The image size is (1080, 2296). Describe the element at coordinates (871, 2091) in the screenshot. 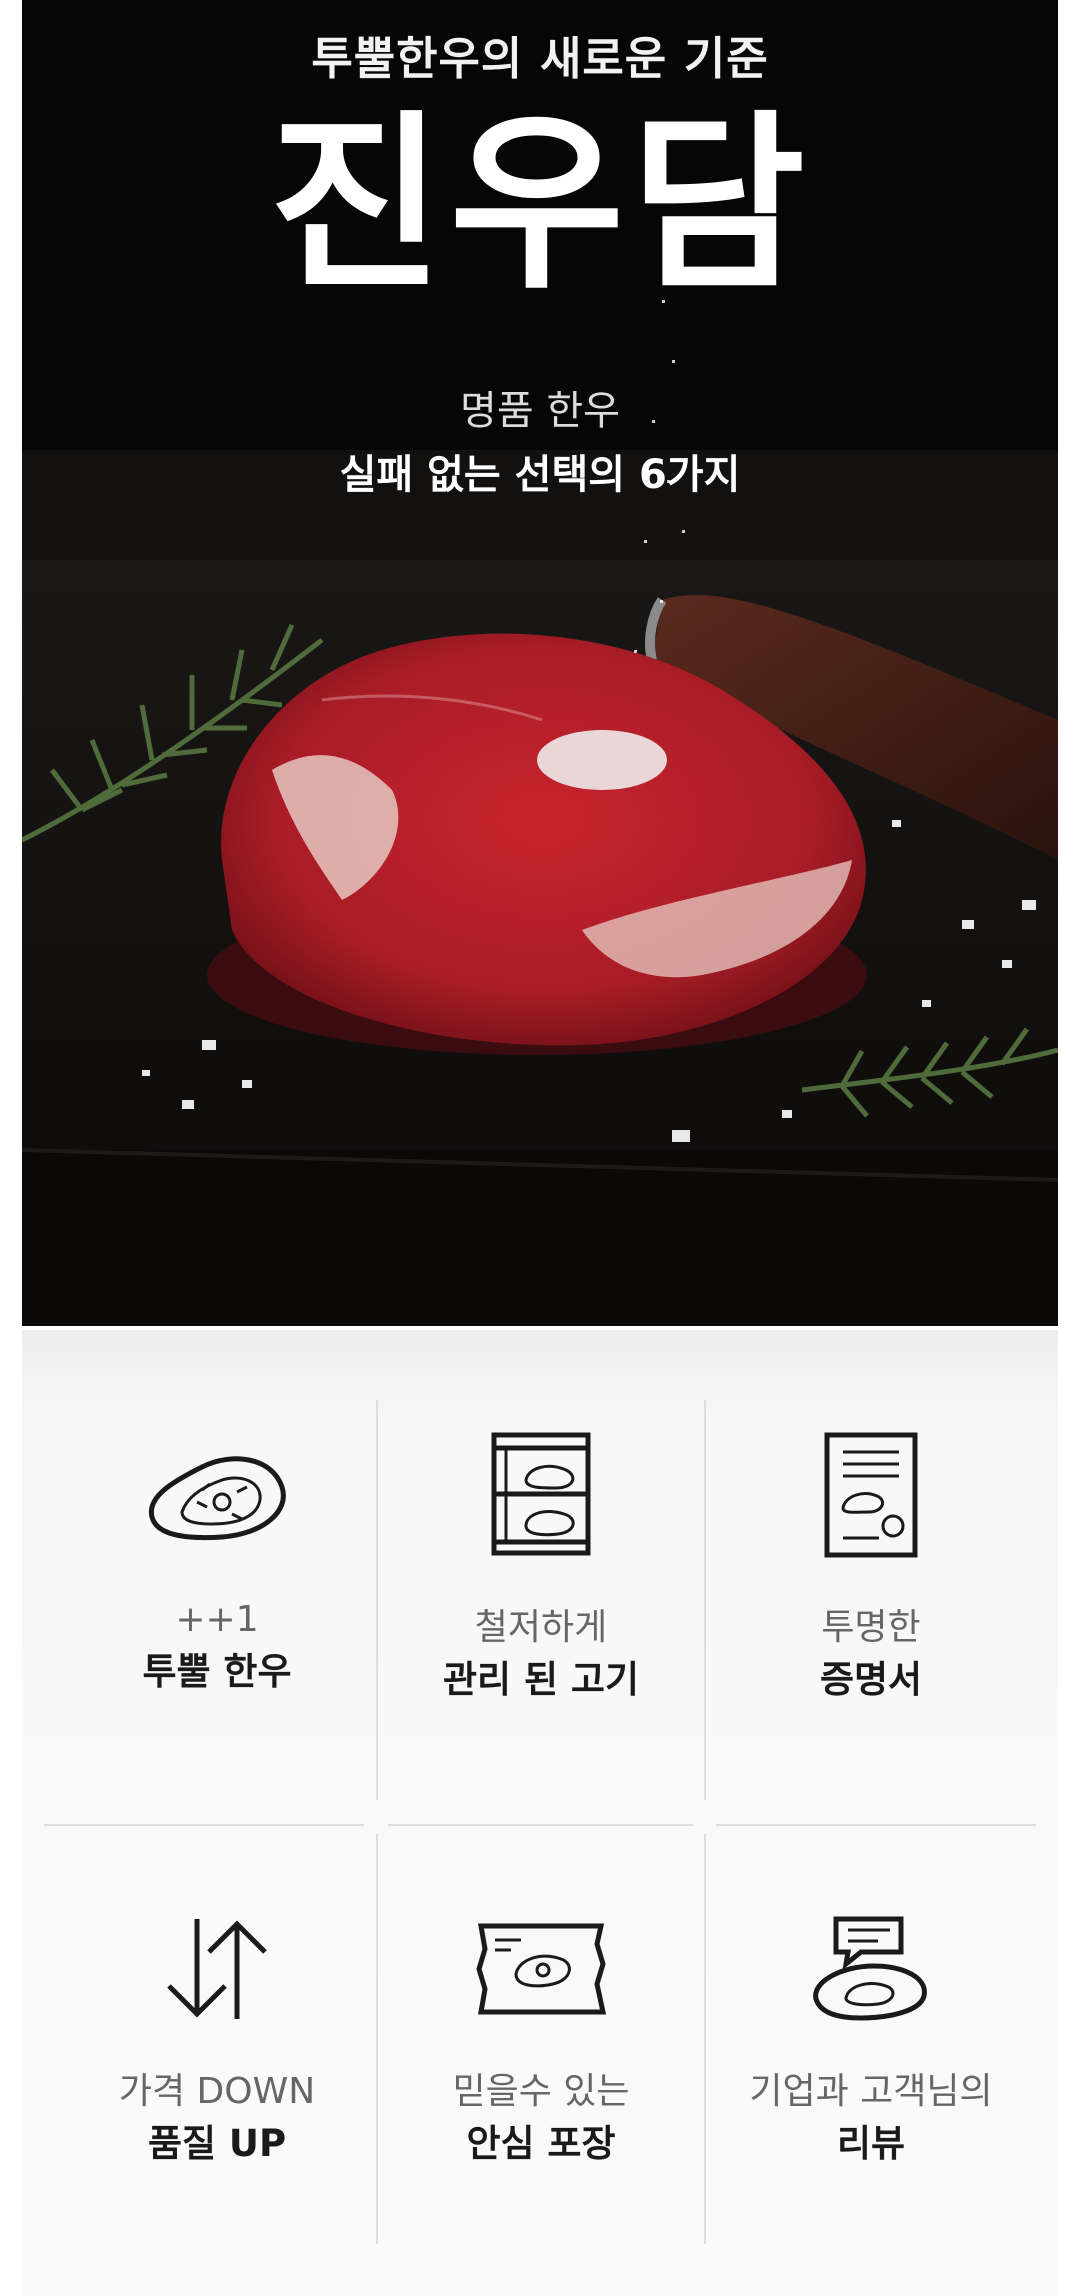

I see `feature-line1: 기업과 고객님의` at that location.